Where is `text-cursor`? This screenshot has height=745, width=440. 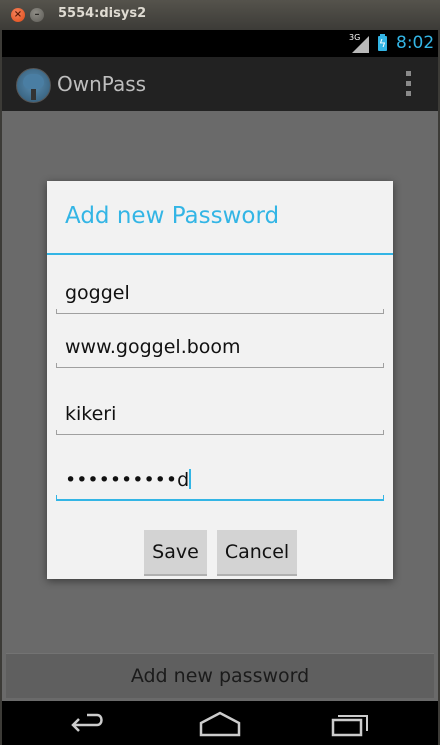
text-cursor is located at coordinates (190, 479).